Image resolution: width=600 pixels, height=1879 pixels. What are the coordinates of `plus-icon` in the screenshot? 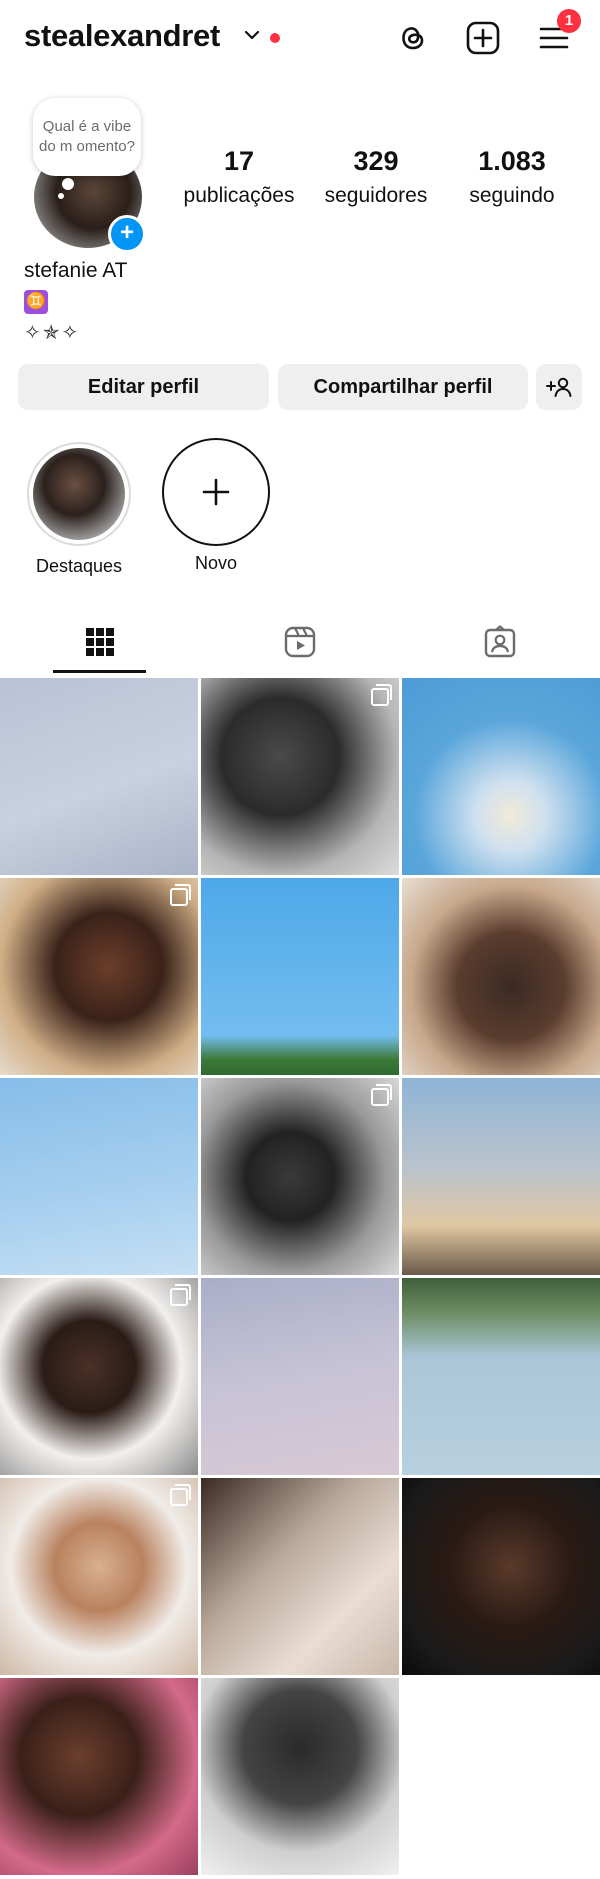 It's located at (216, 492).